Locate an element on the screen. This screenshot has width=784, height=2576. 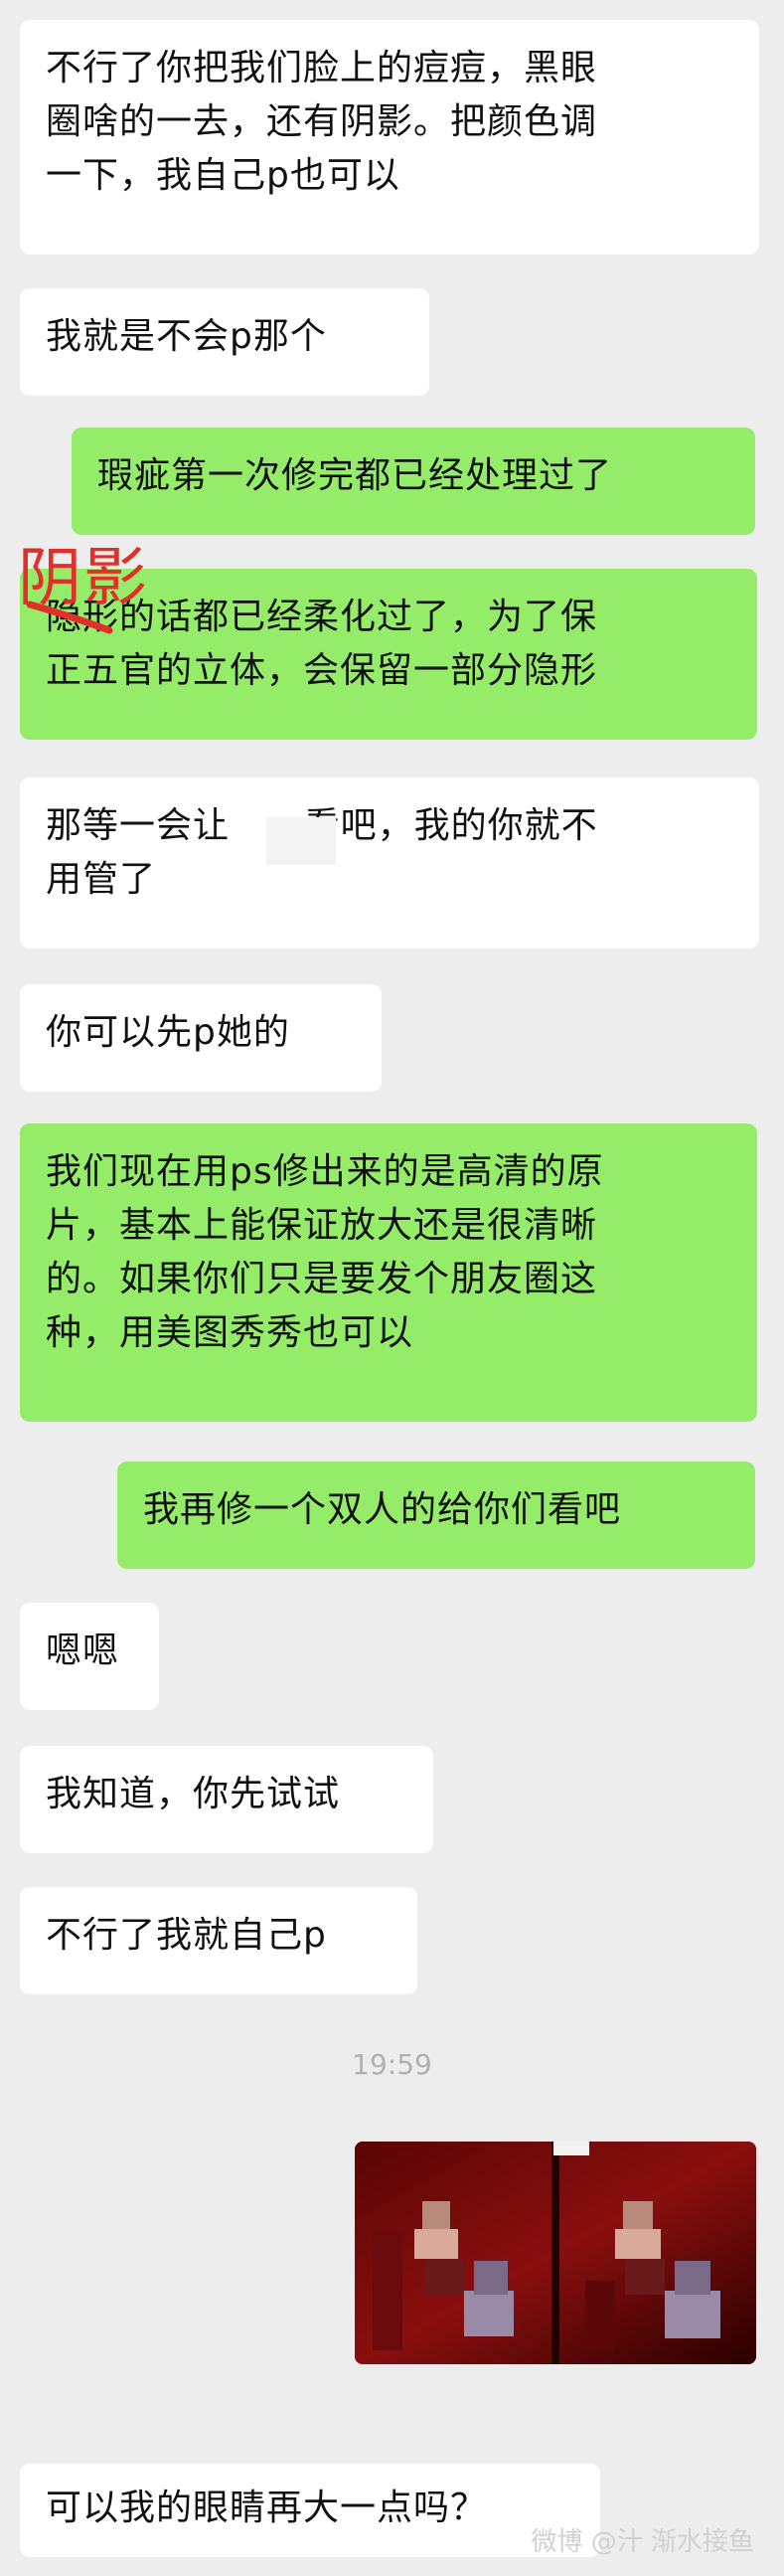
message-bubble-outgoing: 我再修一个双人的给你们看吧 is located at coordinates (436, 1515).